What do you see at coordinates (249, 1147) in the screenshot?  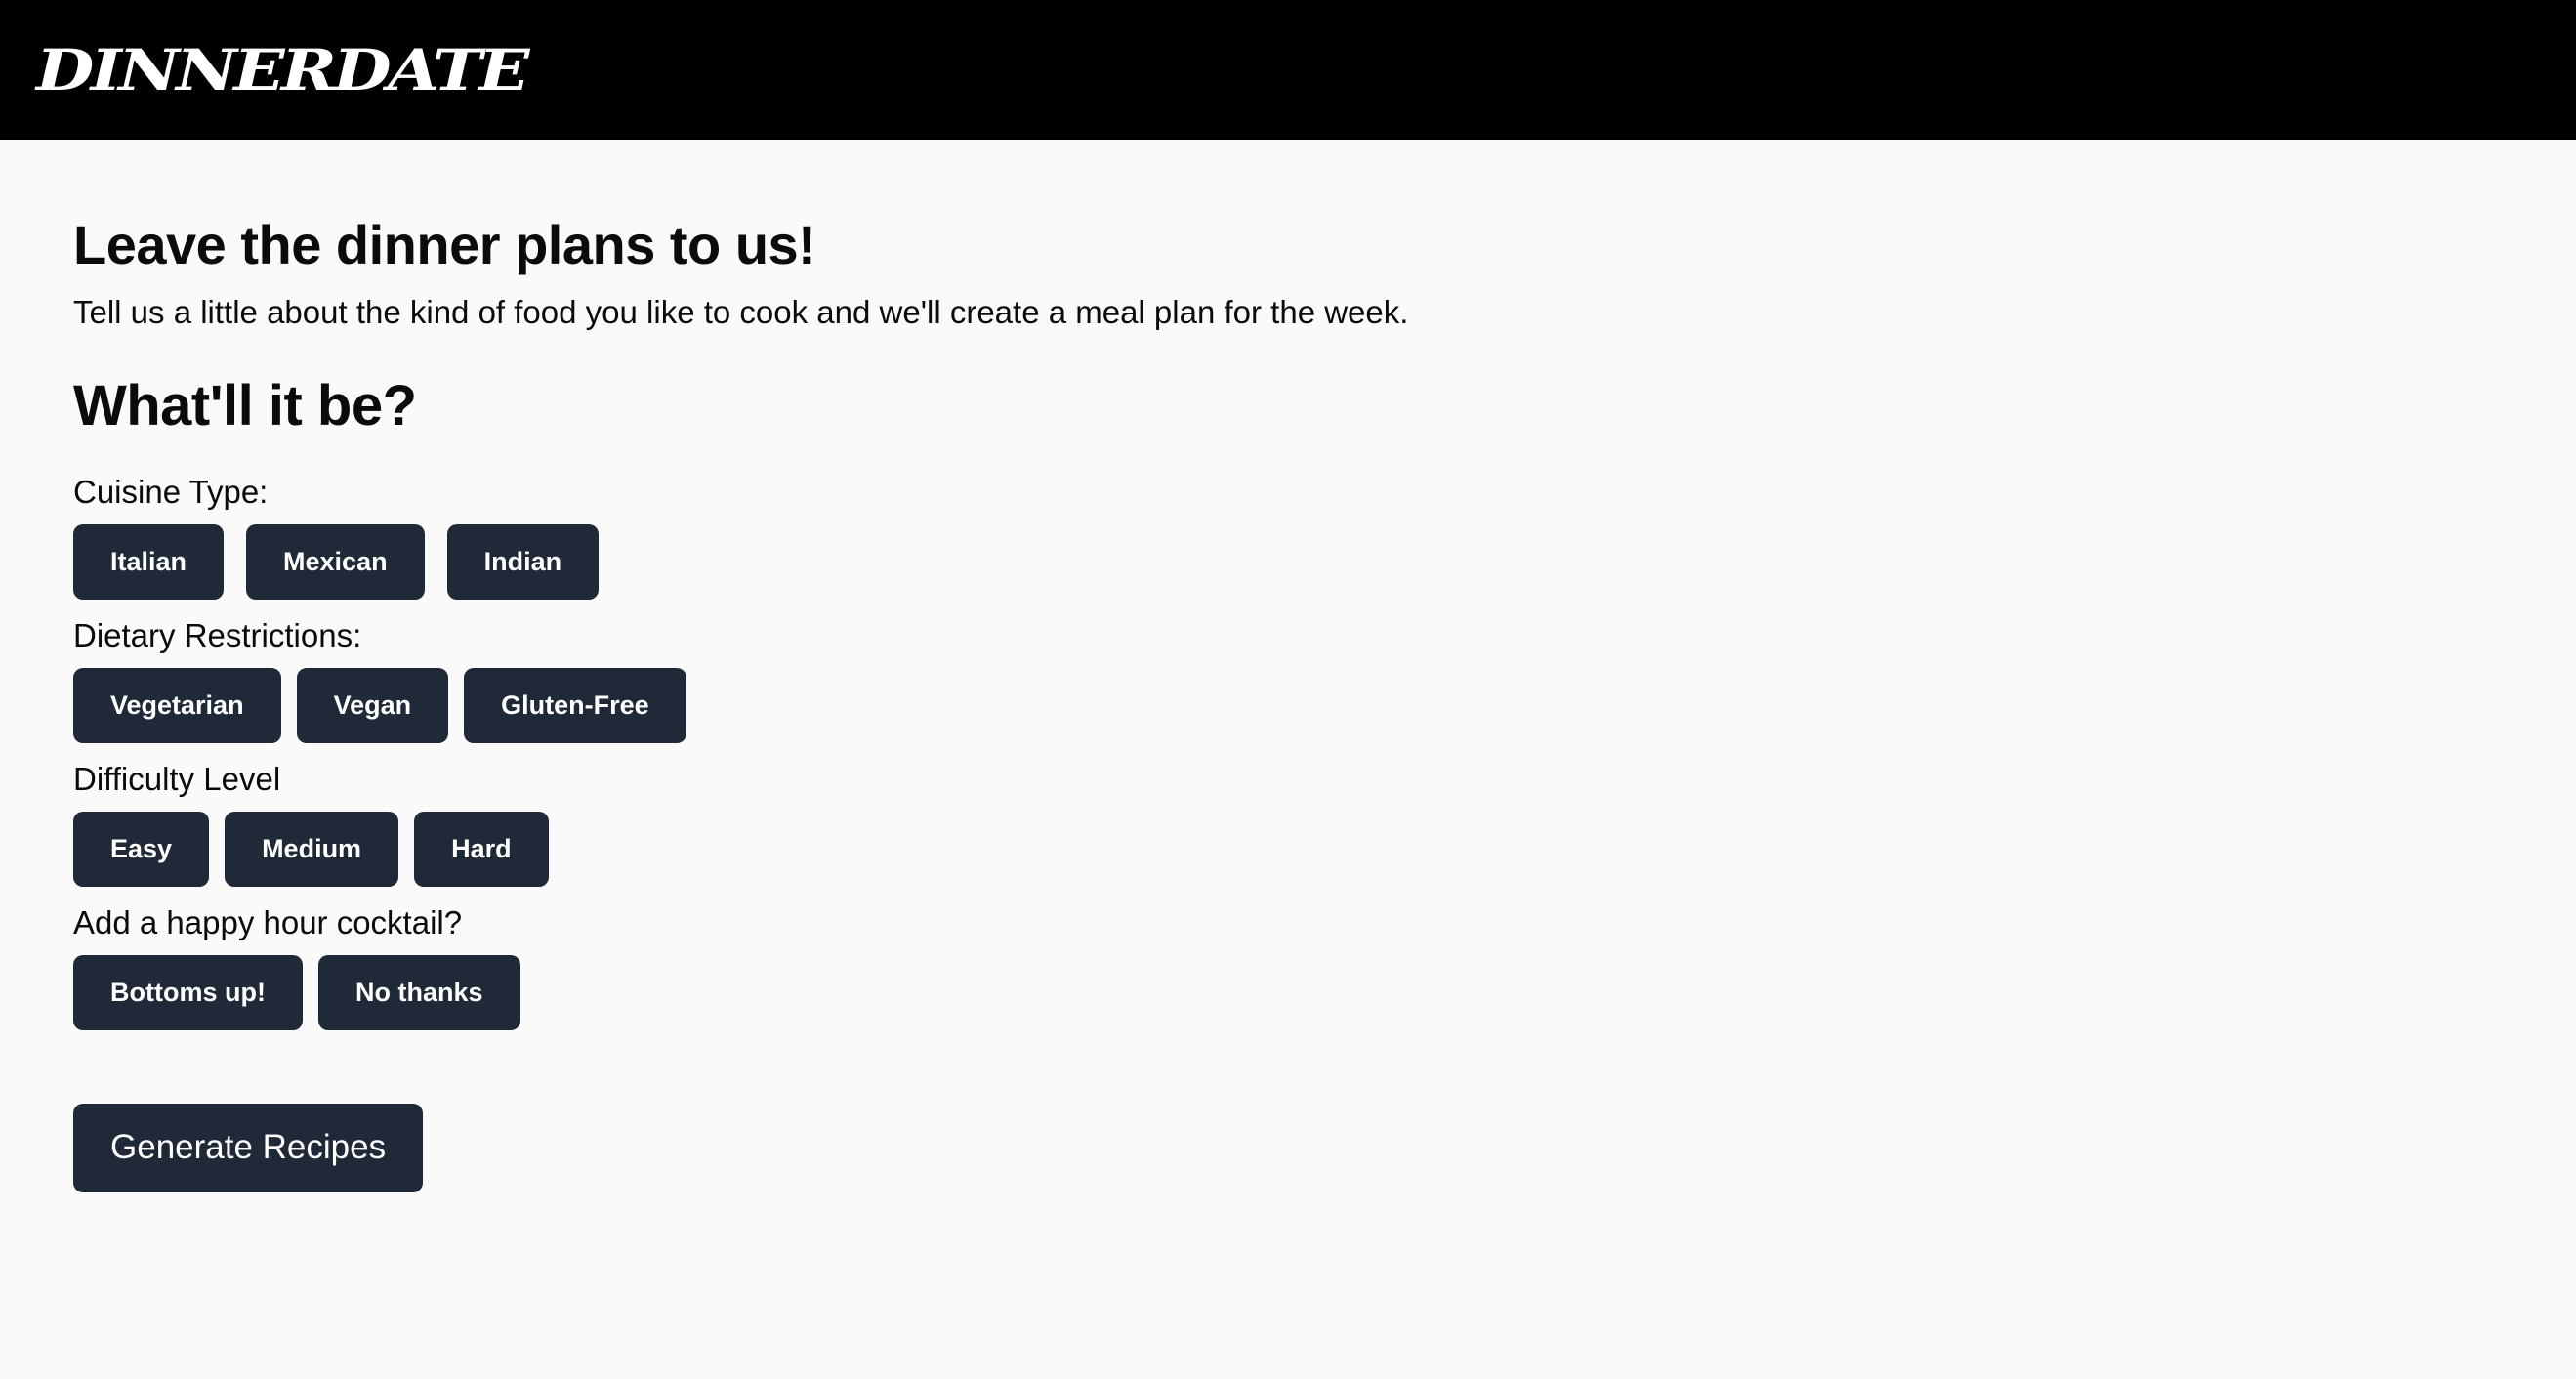 I see `generate-recipes-button: Generate Recipes` at bounding box center [249, 1147].